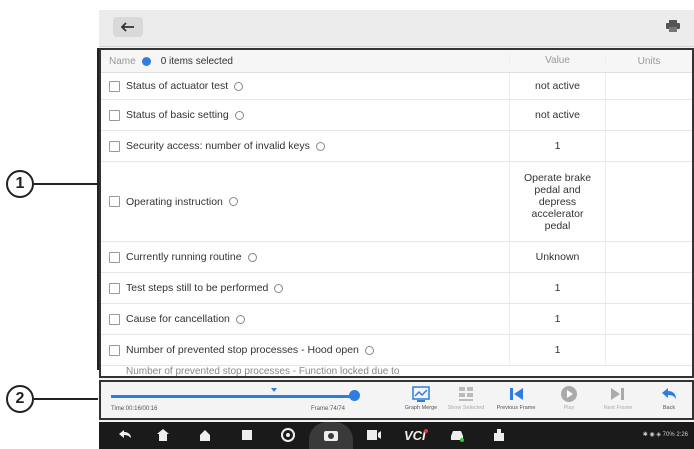  I want to click on table-row: Status of actuator test not active, so click(396, 86).